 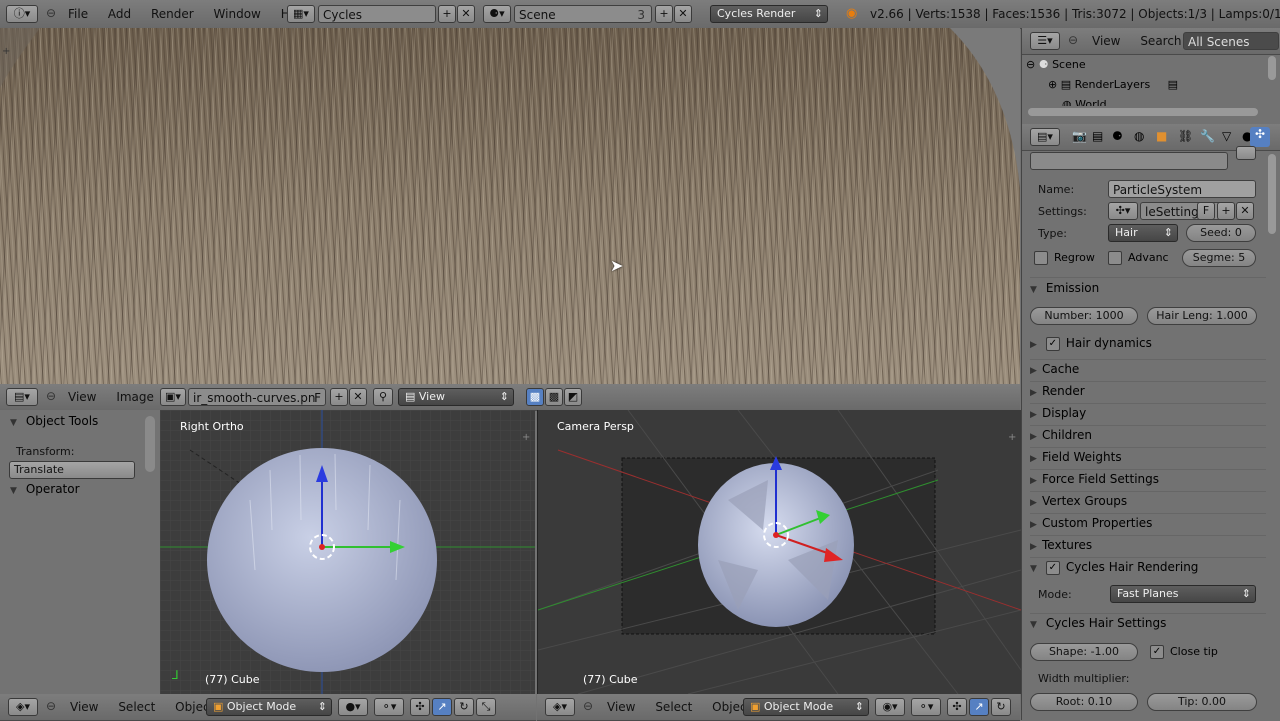 I want to click on outliner-vscrollbar, so click(x=1272, y=68).